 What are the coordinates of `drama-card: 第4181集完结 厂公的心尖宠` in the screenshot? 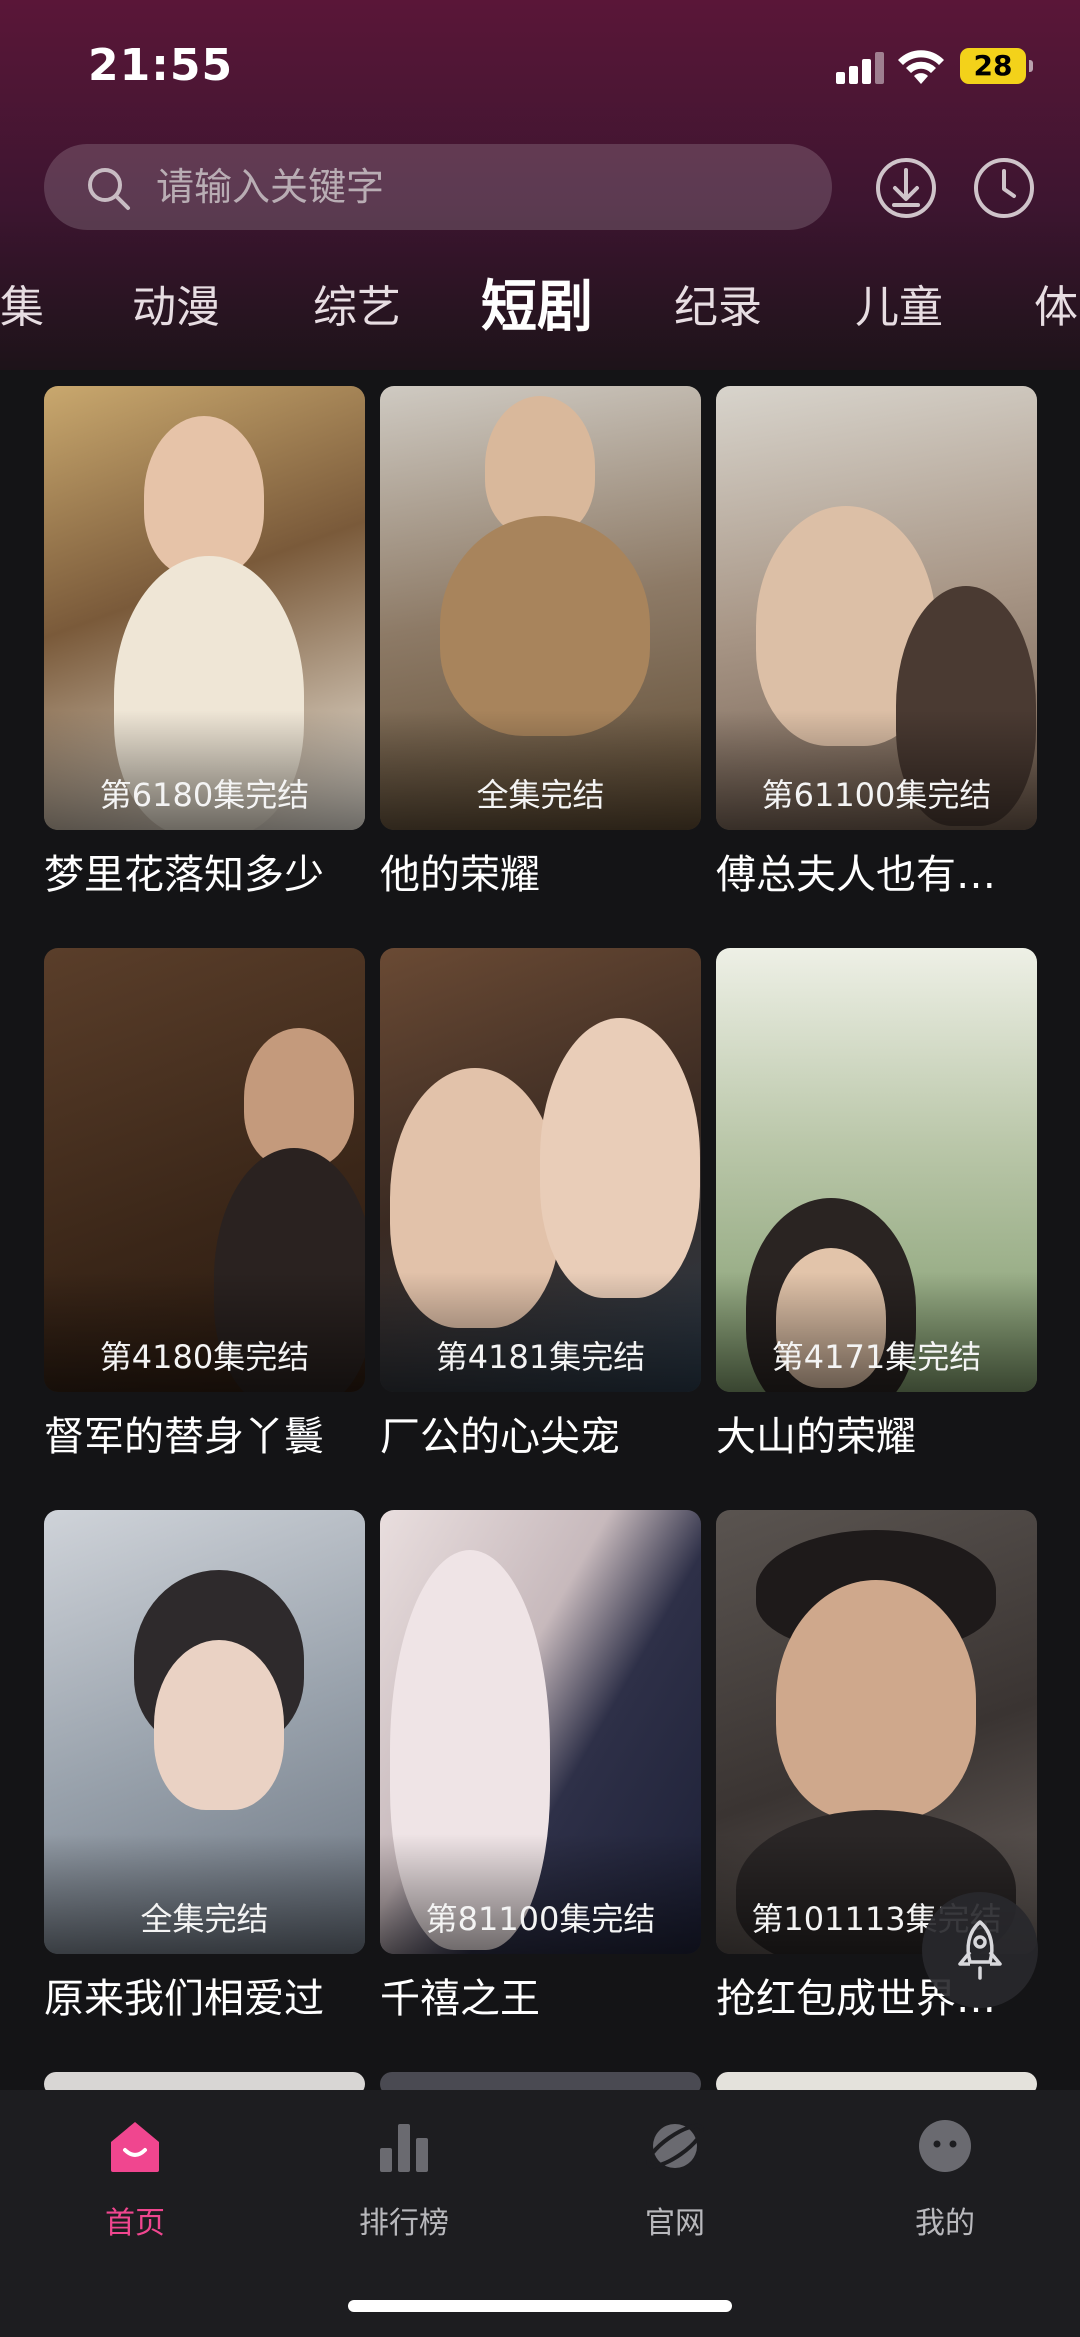 It's located at (540, 1206).